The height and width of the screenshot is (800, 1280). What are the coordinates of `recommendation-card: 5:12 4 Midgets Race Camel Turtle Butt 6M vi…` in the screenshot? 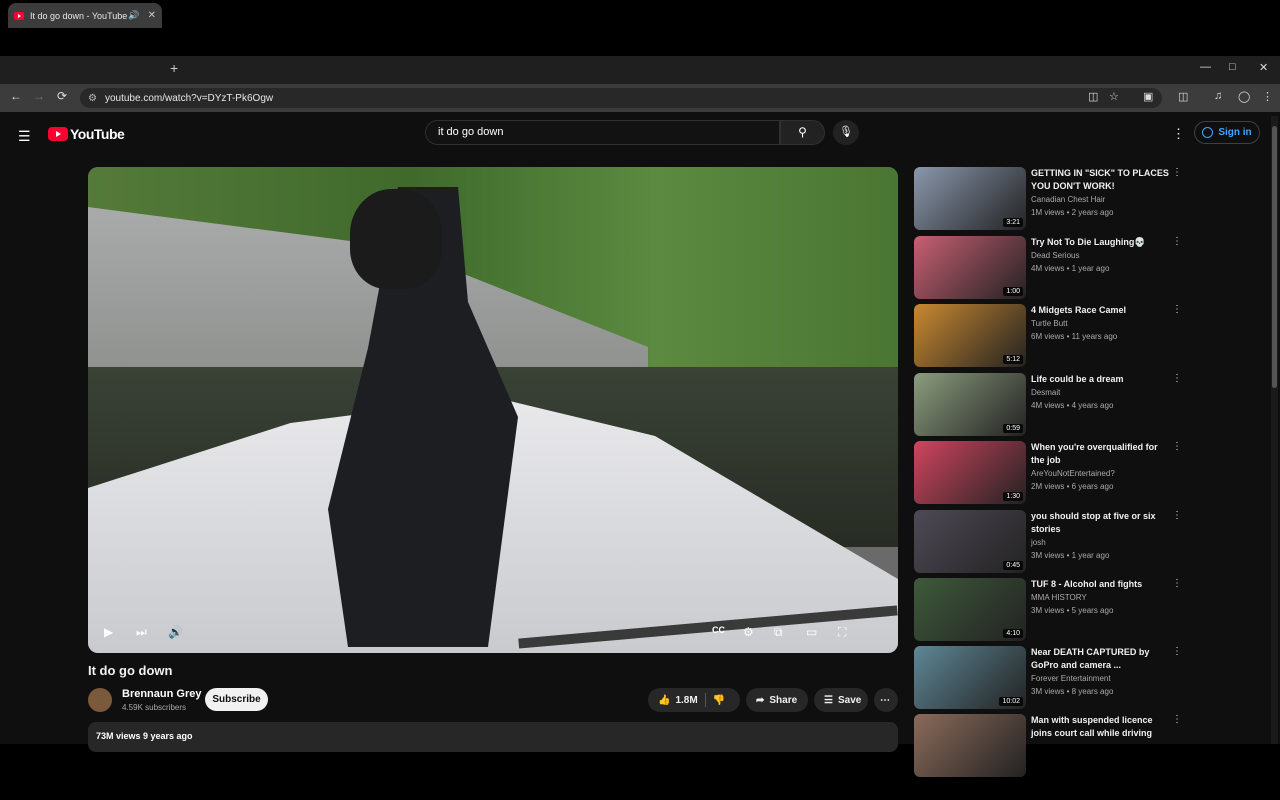 It's located at (1049, 336).